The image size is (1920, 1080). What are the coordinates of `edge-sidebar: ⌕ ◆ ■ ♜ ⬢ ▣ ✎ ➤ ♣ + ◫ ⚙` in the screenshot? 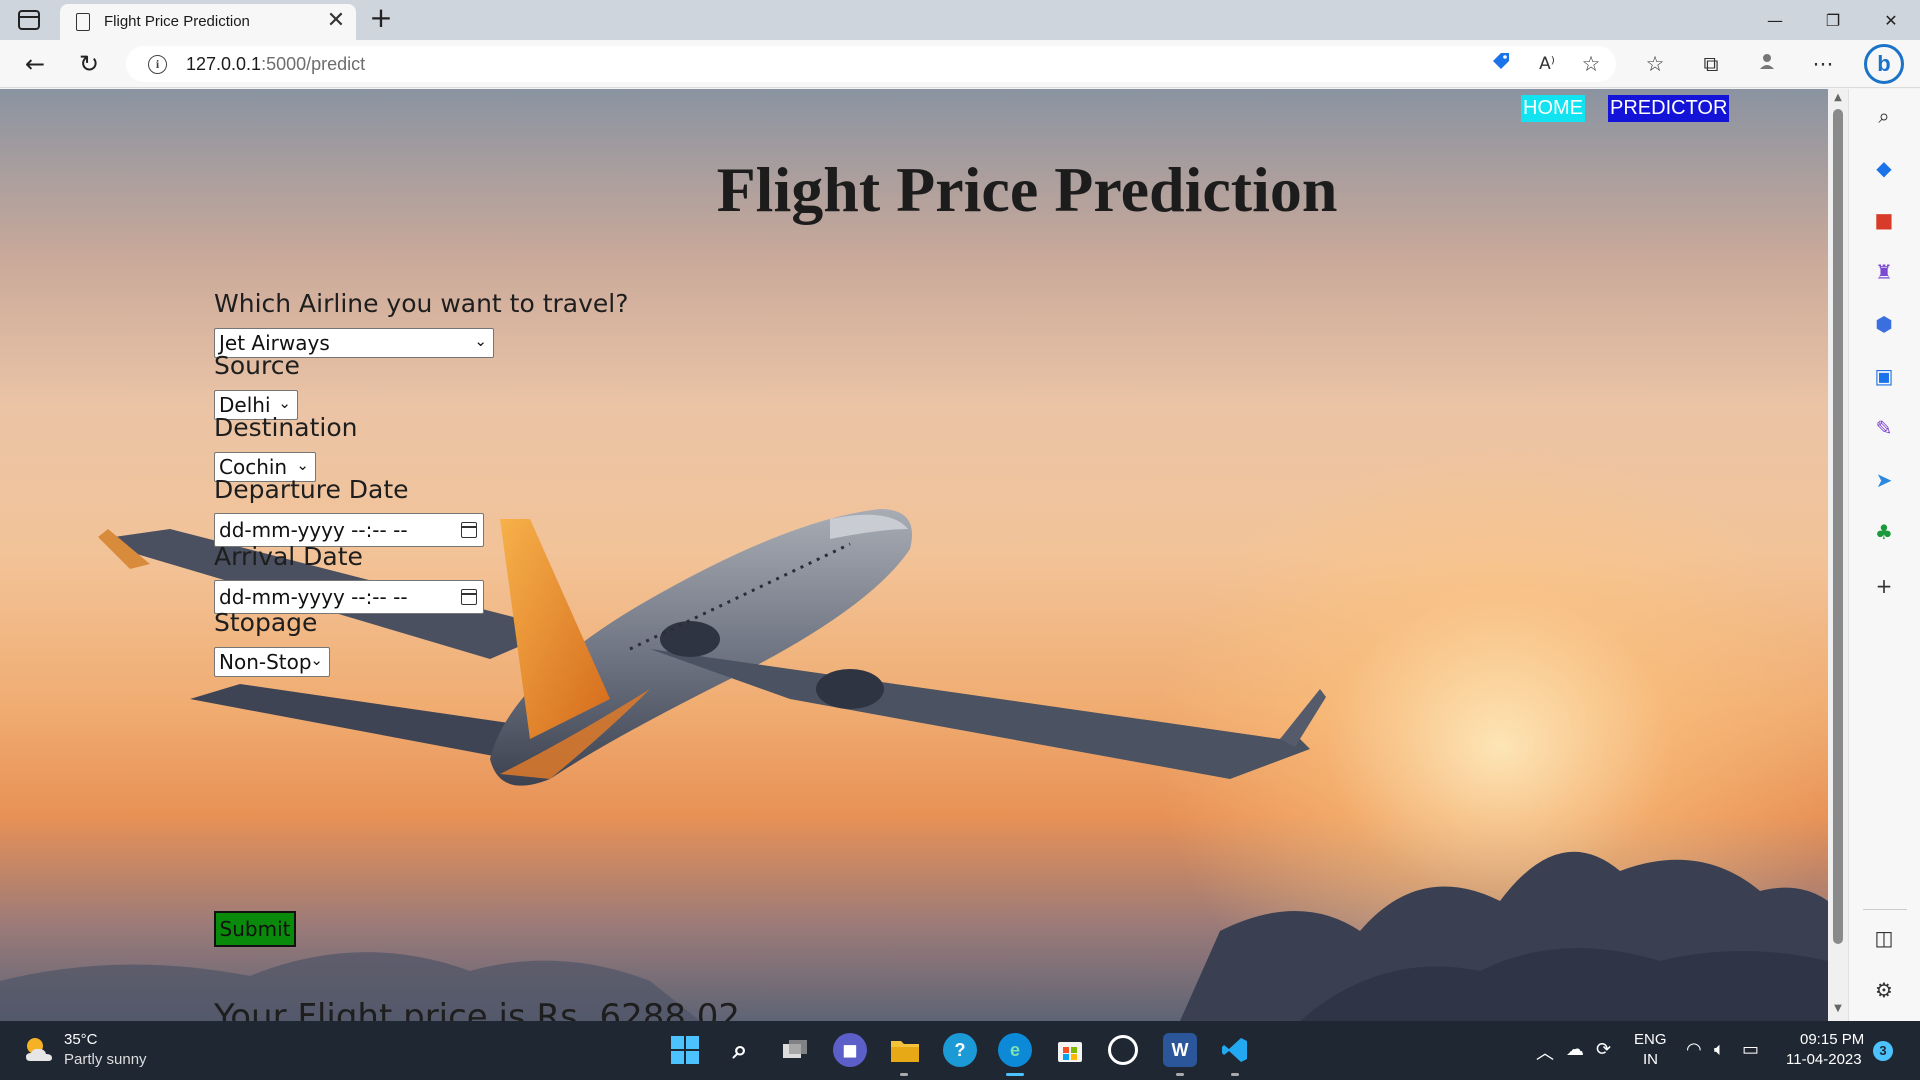 It's located at (1884, 555).